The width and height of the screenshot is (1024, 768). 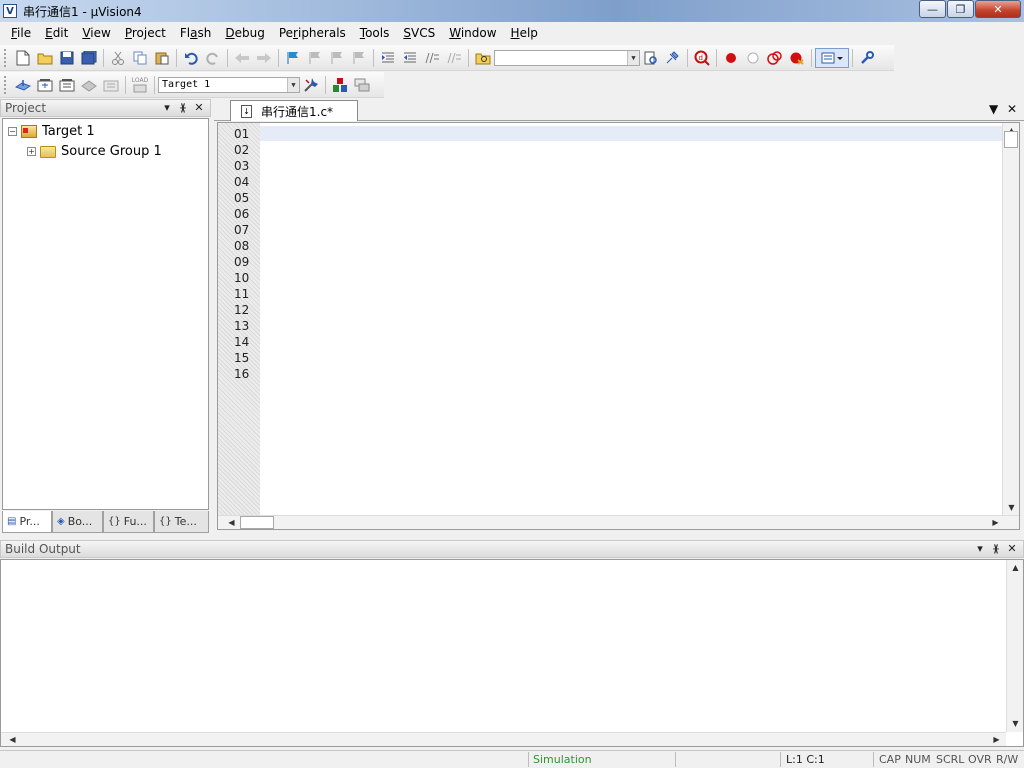 What do you see at coordinates (89, 85) in the screenshot?
I see `batch-build-icon` at bounding box center [89, 85].